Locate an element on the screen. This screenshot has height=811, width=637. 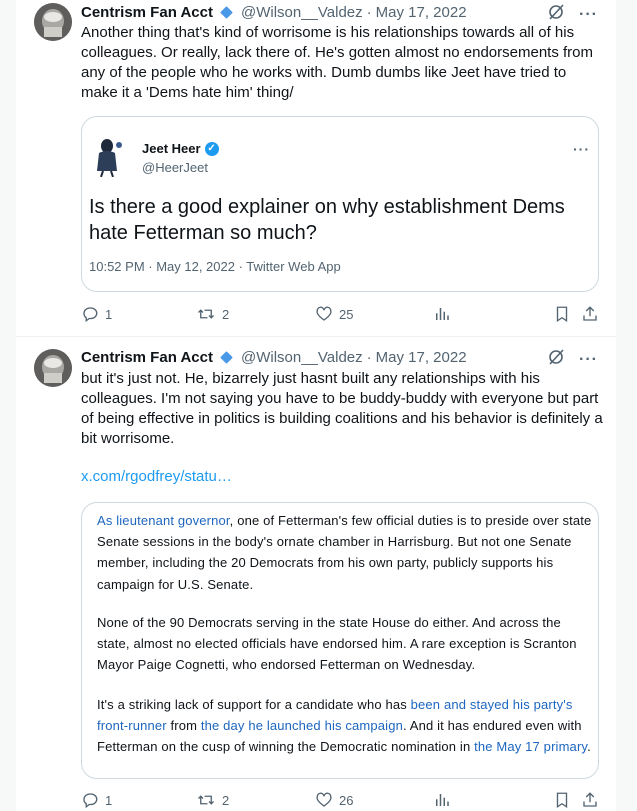
article-link: the day he launched his campaign is located at coordinates (302, 725).